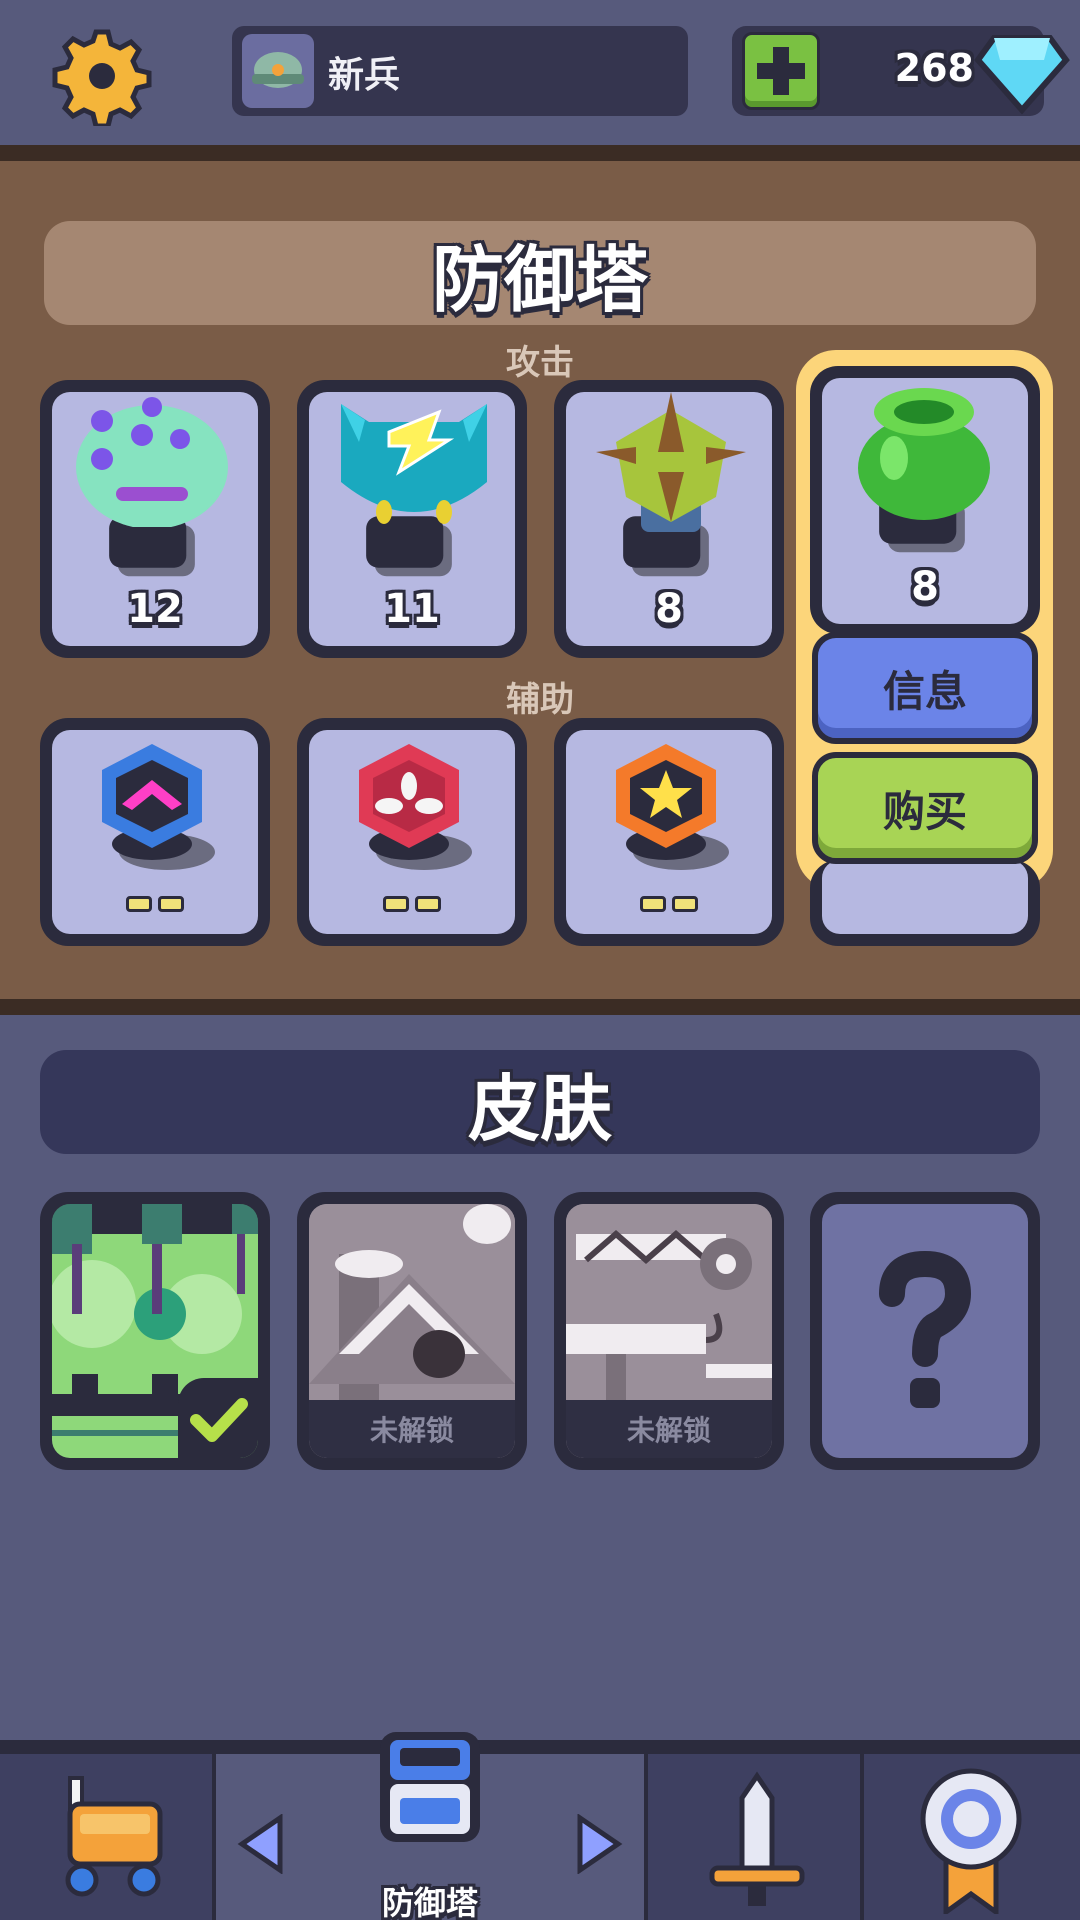 This screenshot has height=1920, width=1080. Describe the element at coordinates (152, 462) in the screenshot. I see `spore-tower-icon` at that location.